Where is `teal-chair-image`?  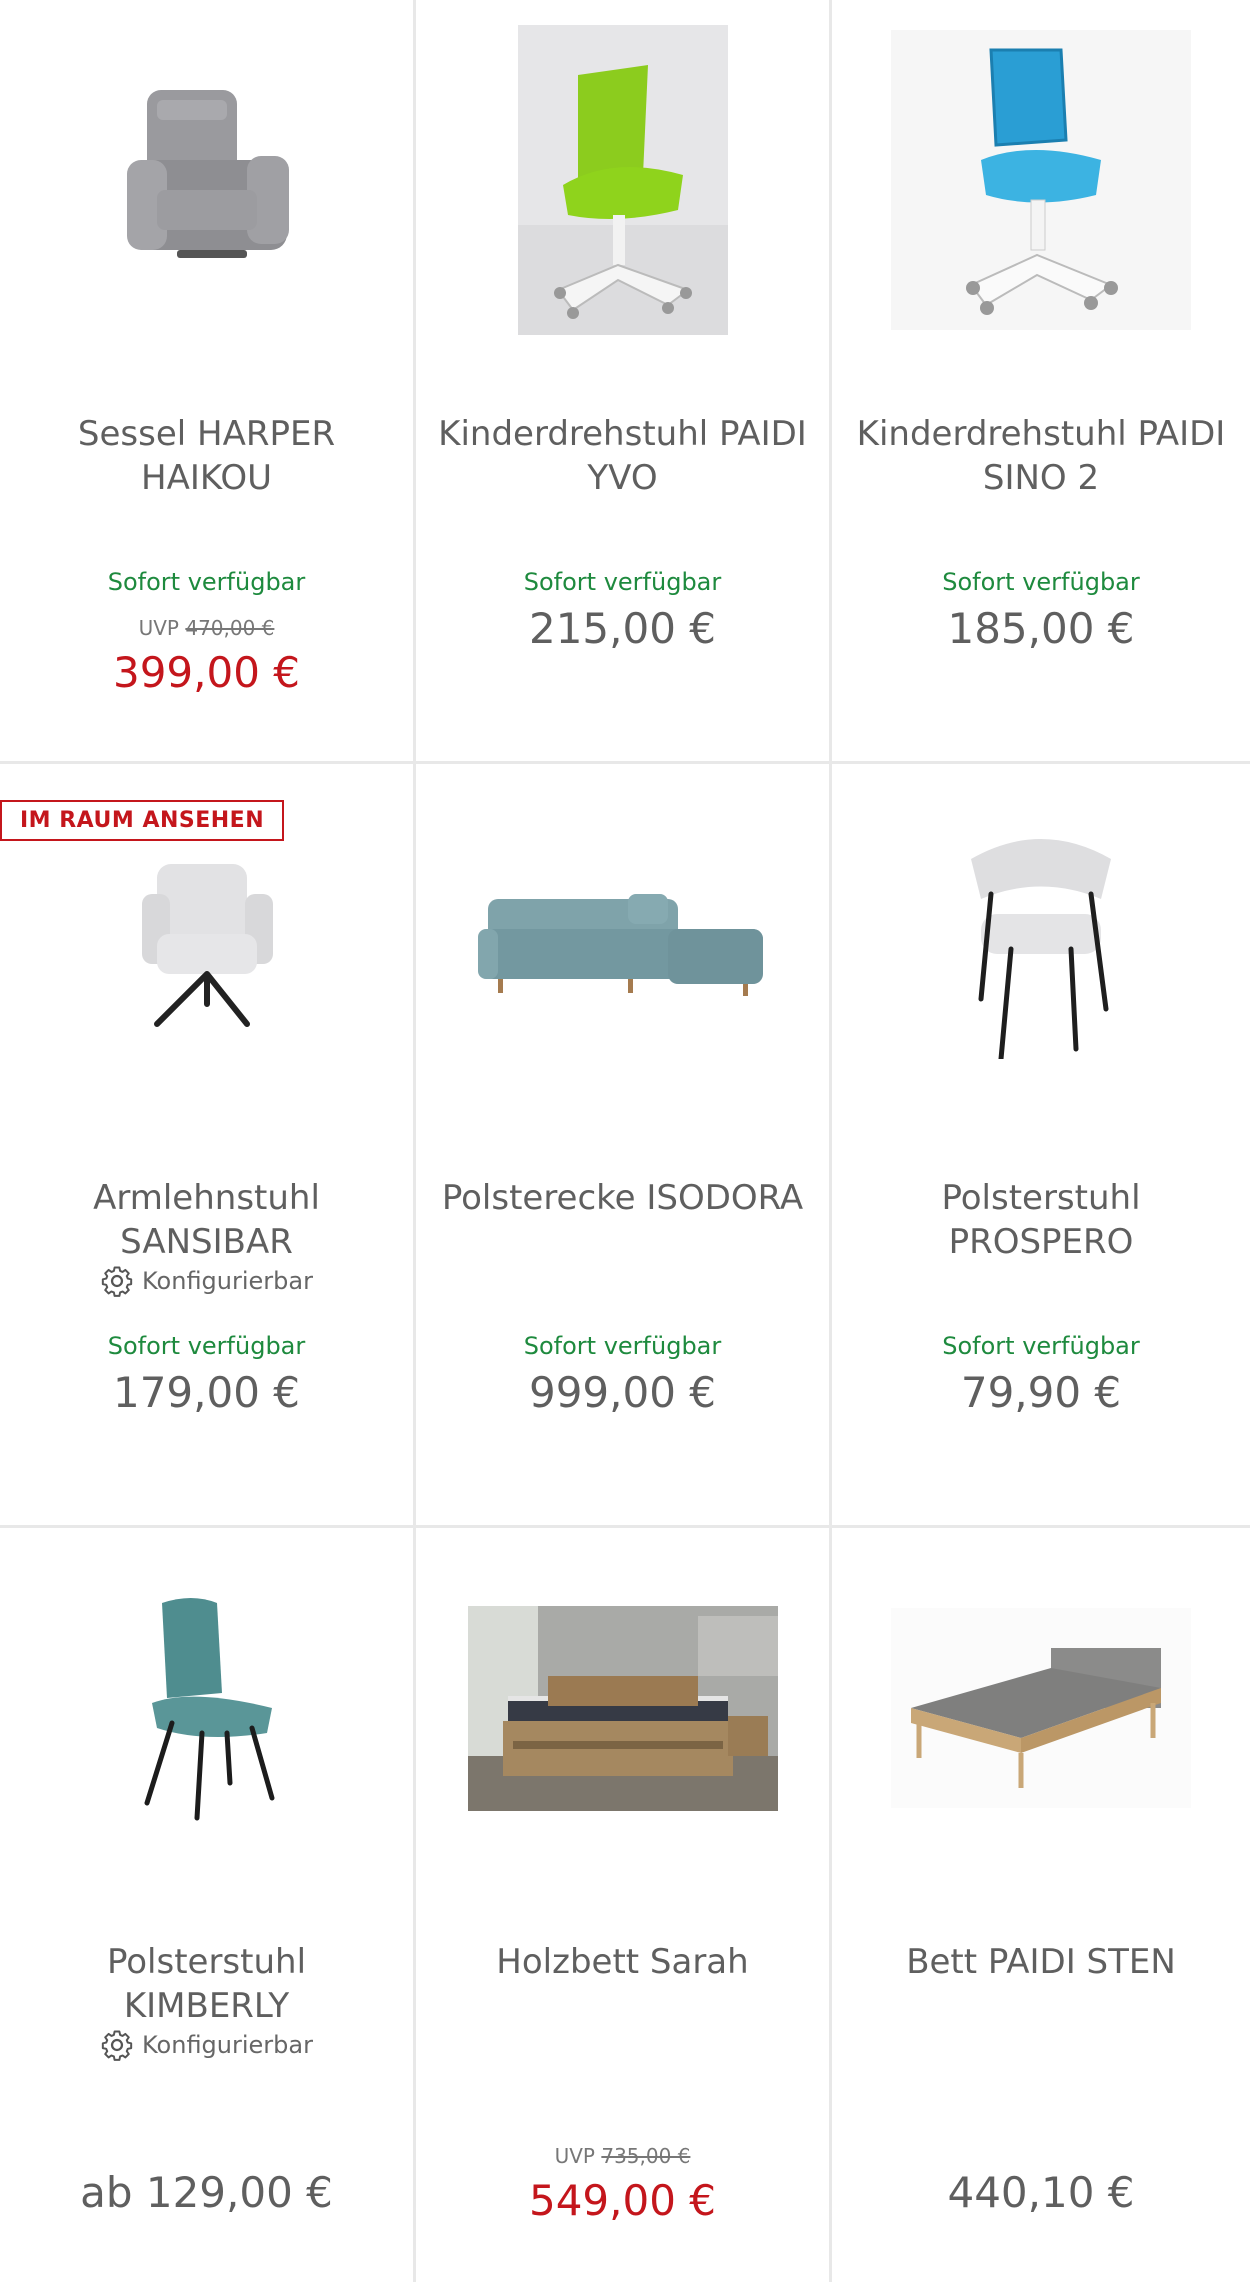 teal-chair-image is located at coordinates (209, 1709).